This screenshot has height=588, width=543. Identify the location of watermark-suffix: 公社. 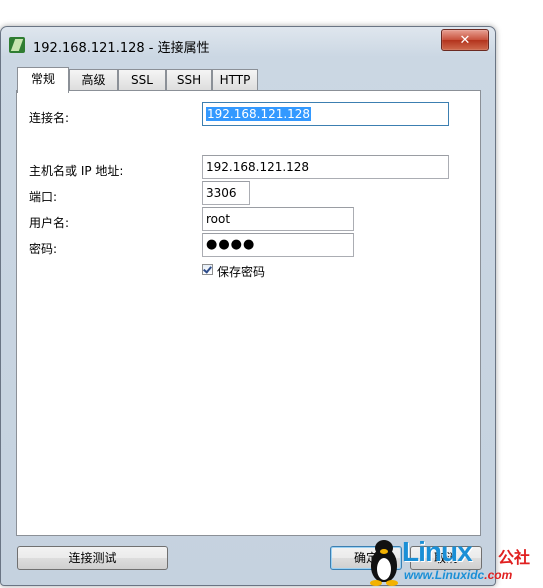
(514, 557).